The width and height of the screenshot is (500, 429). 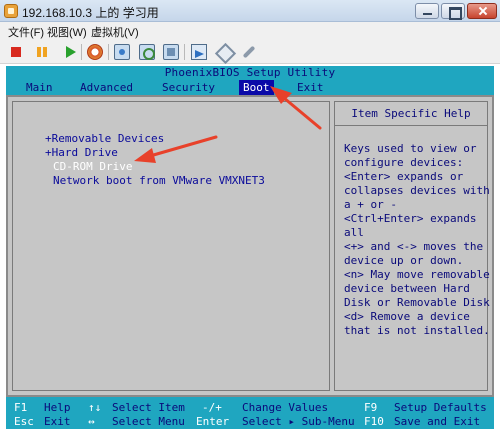 I want to click on key-minus-plus: -/+, so click(x=212, y=407).